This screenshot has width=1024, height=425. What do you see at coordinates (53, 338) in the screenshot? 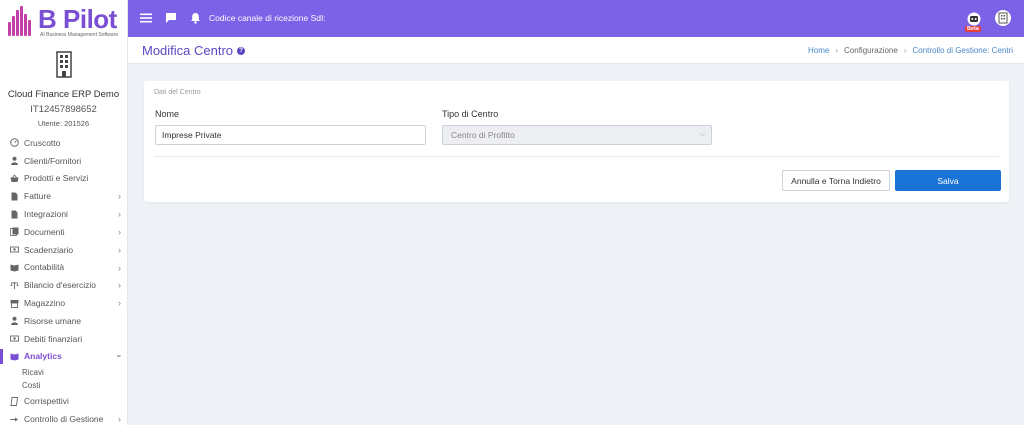
I see `sidebar-item-label: Debiti finanziari` at bounding box center [53, 338].